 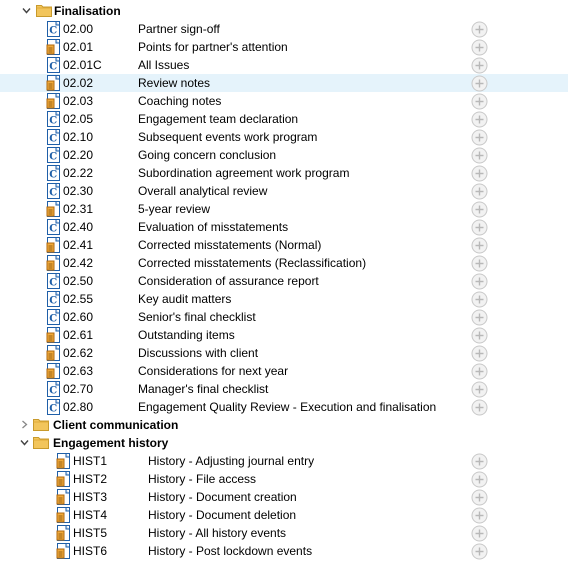 What do you see at coordinates (284, 479) in the screenshot?
I see `document-row-hist2: HIST2 History - File access` at bounding box center [284, 479].